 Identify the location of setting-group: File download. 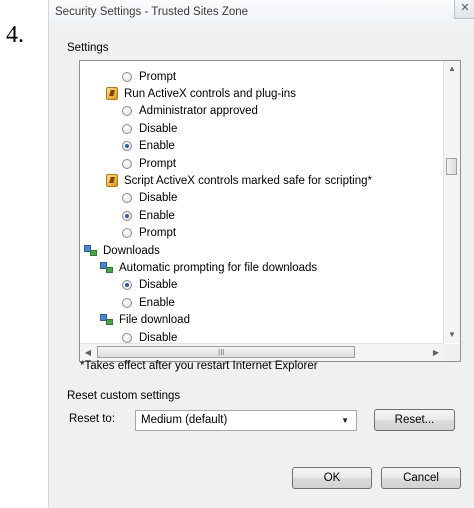
(145, 320).